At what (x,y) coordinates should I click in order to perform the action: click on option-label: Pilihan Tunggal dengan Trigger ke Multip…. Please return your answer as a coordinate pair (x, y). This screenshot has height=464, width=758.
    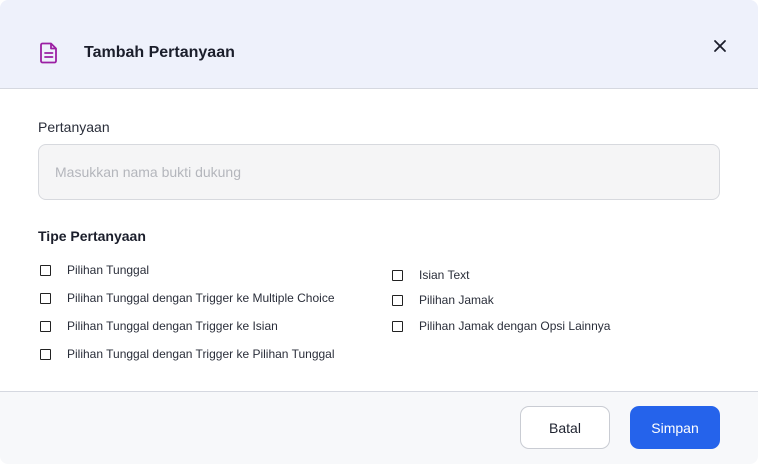
    Looking at the image, I should click on (201, 298).